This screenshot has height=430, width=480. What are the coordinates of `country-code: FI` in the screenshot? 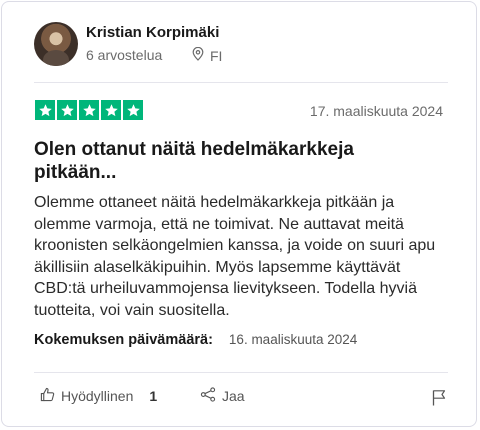 It's located at (216, 55).